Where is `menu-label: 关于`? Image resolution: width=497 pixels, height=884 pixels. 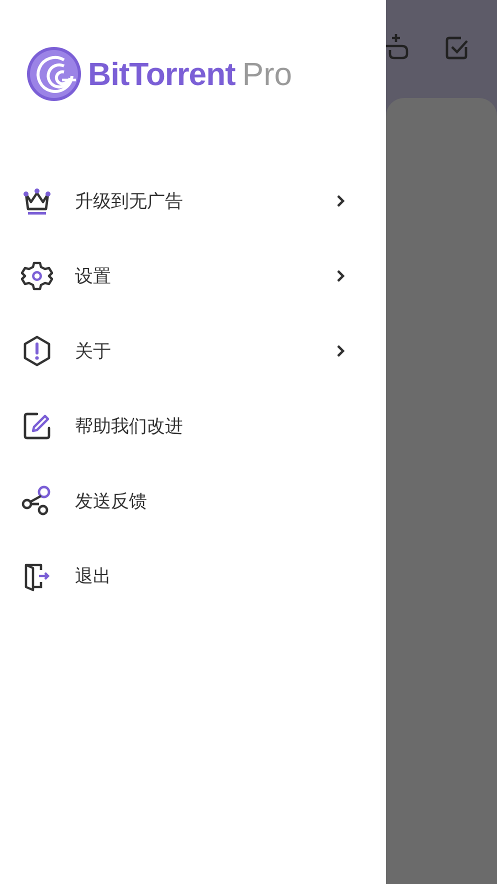 menu-label: 关于 is located at coordinates (93, 351).